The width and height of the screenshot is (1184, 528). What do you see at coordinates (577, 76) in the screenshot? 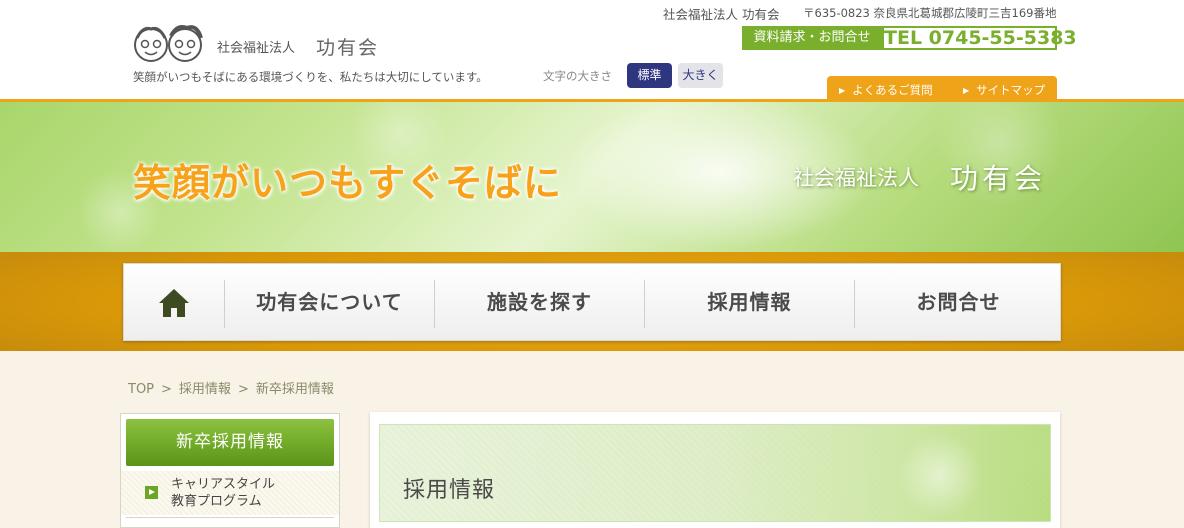
I see `text-size-label: 文字の大きさ` at bounding box center [577, 76].